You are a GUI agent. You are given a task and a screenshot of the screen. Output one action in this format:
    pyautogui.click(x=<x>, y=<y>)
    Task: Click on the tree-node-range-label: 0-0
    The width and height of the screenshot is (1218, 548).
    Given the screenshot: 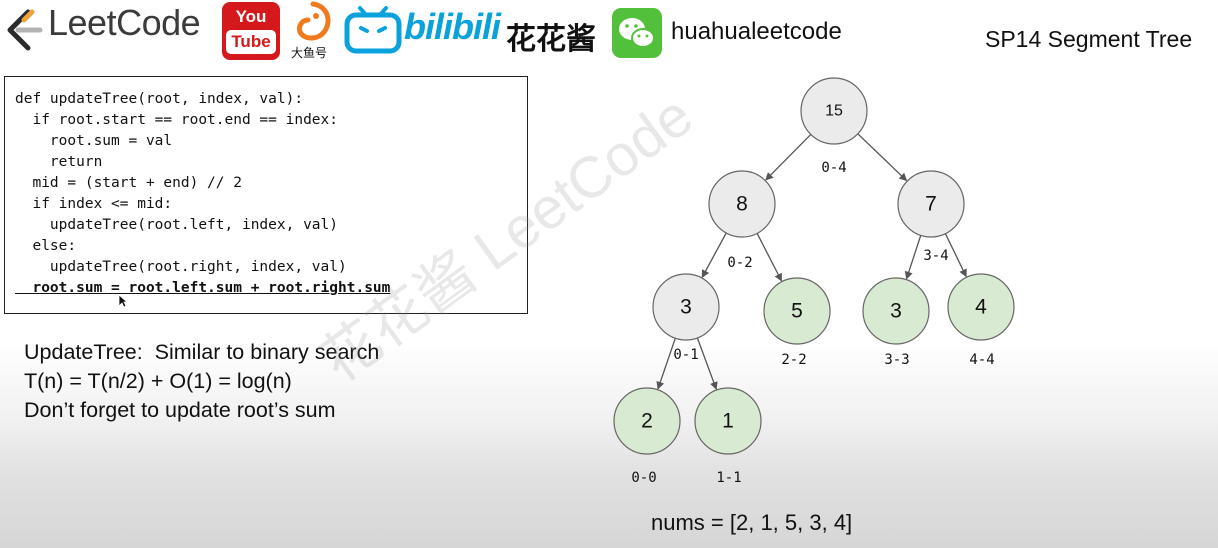 What is the action you would take?
    pyautogui.click(x=643, y=478)
    